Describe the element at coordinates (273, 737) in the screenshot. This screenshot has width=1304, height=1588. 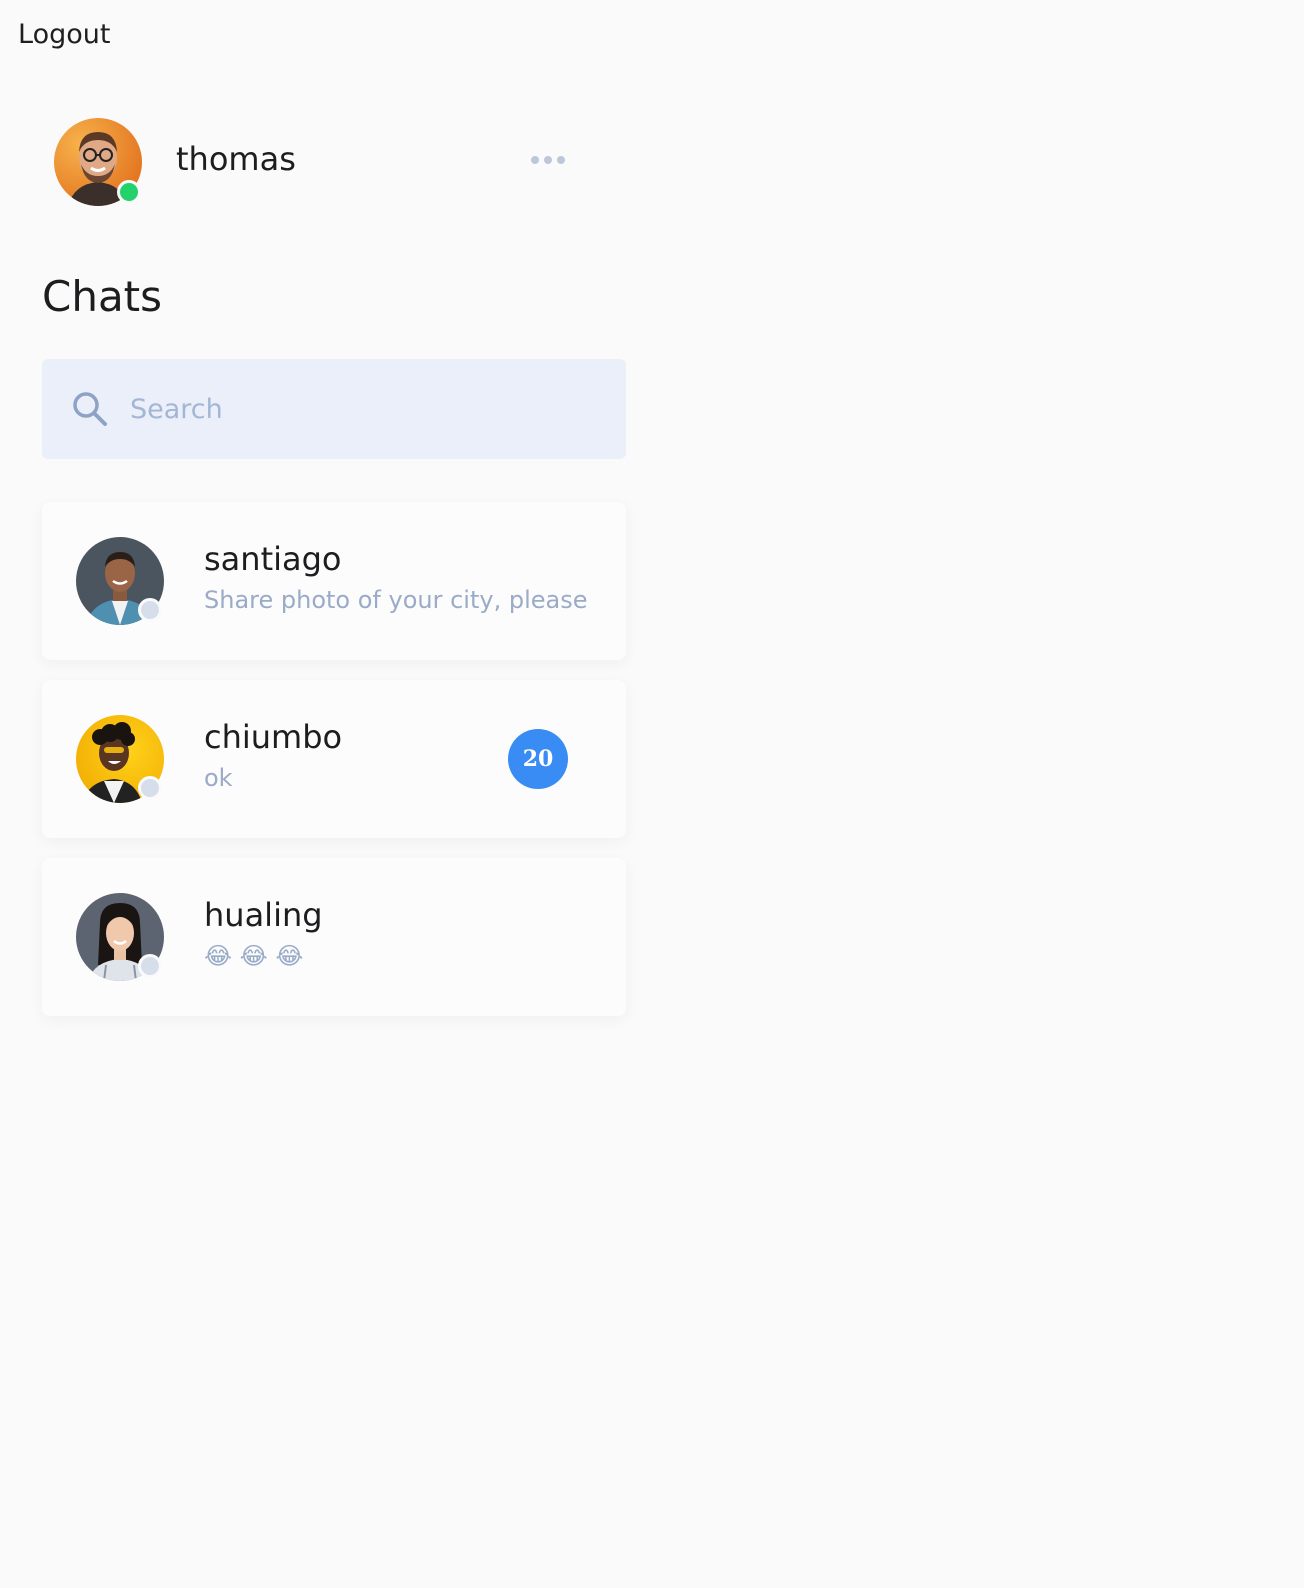
I see `chat-contact-name: chiumbo` at that location.